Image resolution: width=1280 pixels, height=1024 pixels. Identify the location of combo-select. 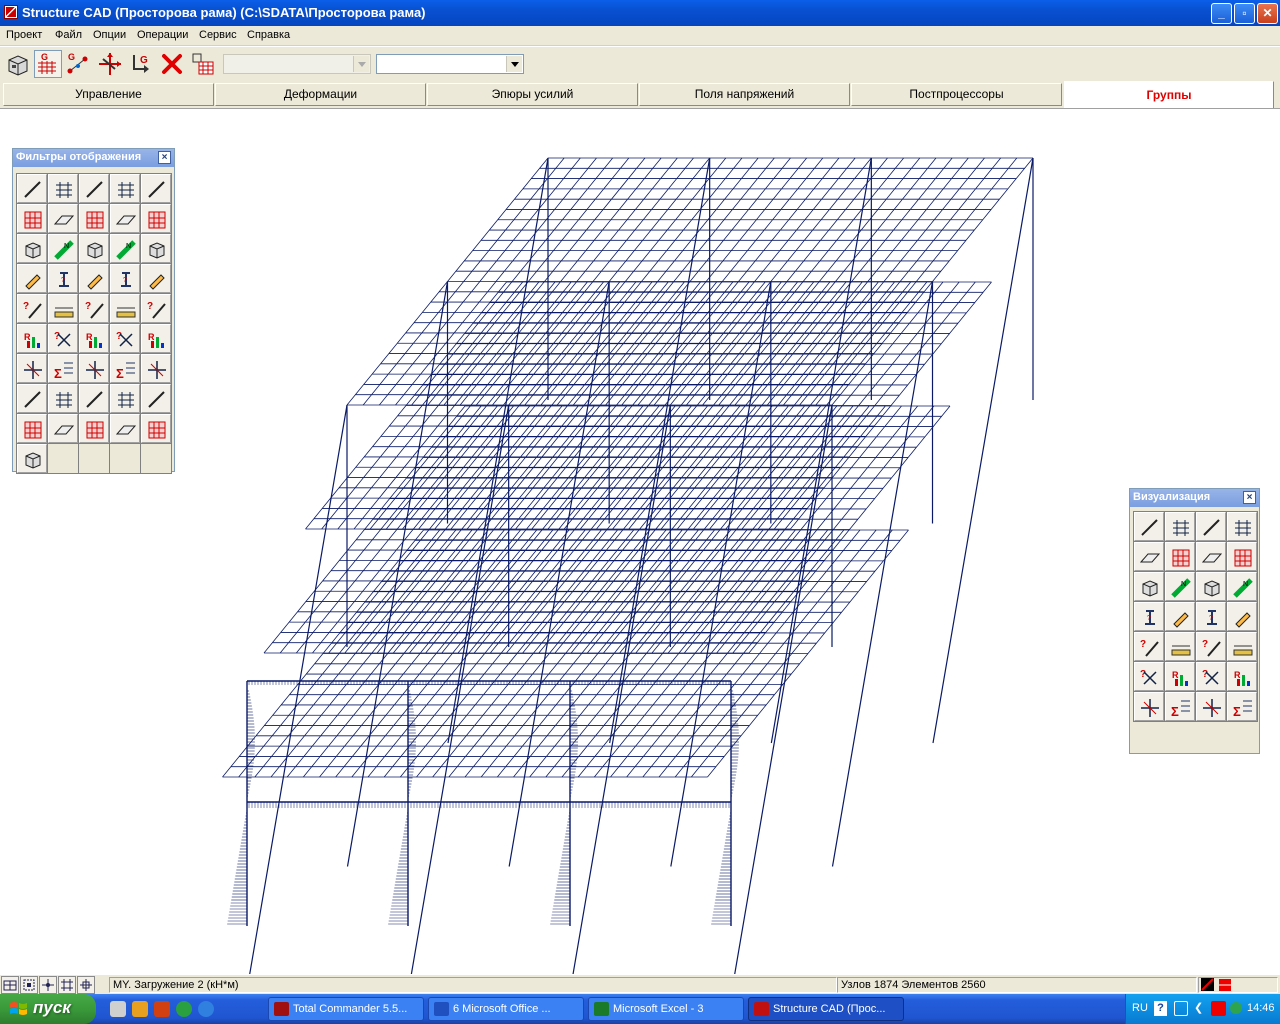
(450, 64).